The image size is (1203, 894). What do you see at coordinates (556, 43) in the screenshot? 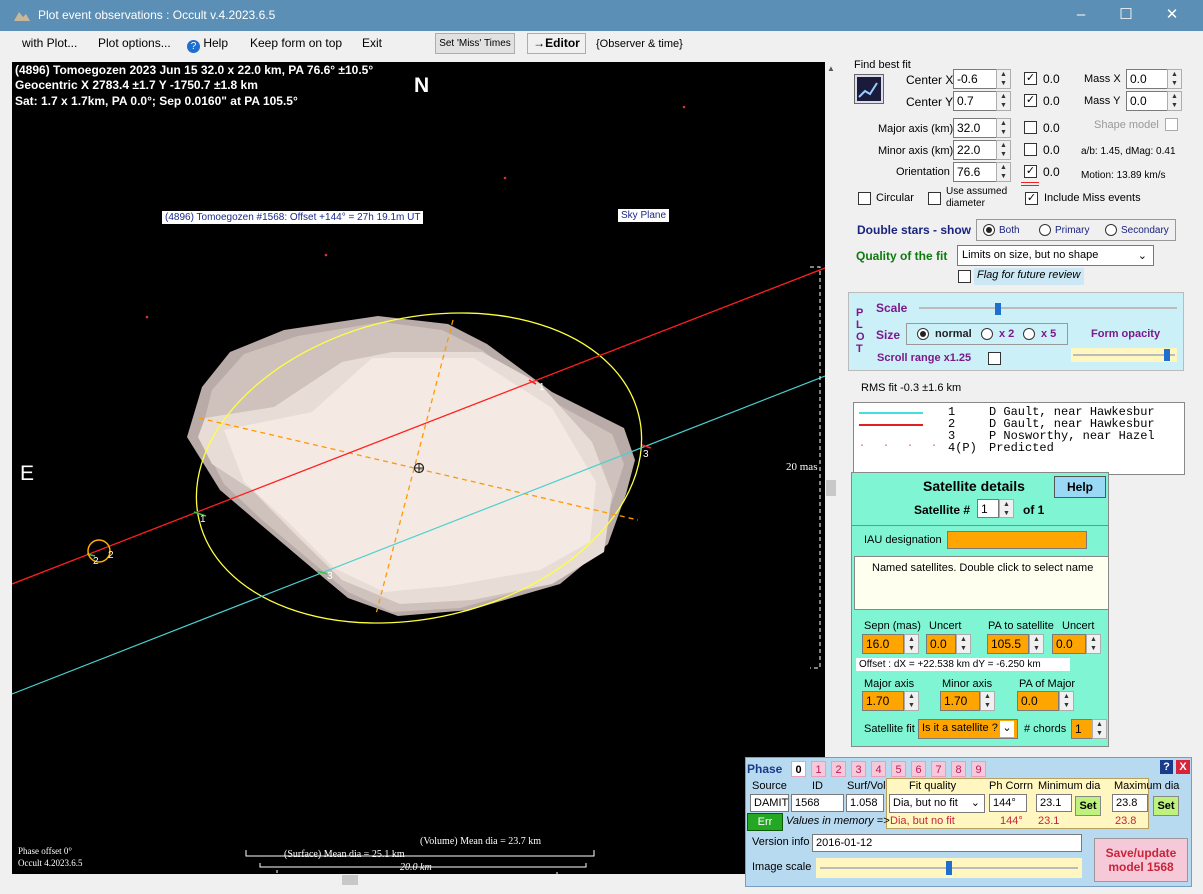
I see `editor-button: →Editor` at bounding box center [556, 43].